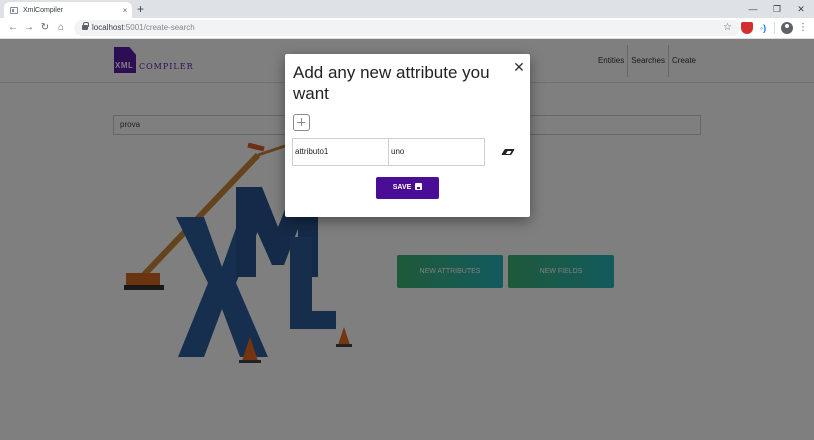 This screenshot has width=814, height=440. Describe the element at coordinates (13, 28) in the screenshot. I see `back-arrow-icon: ←` at that location.